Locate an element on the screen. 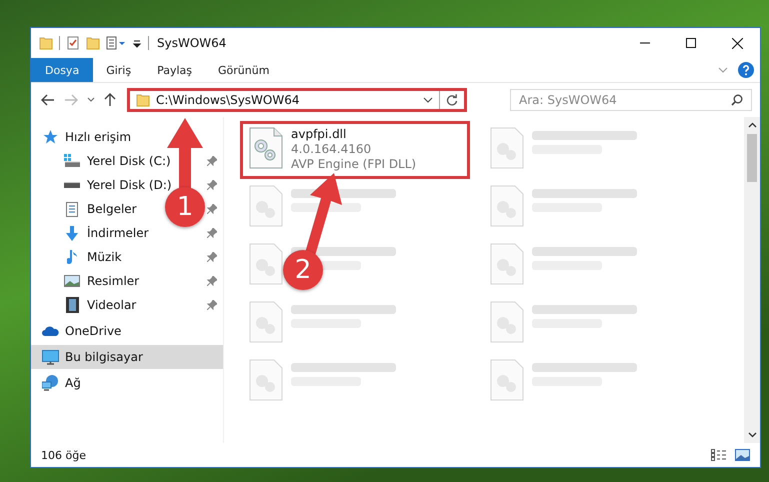  file-detail: 4.0.164.4160 is located at coordinates (331, 149).